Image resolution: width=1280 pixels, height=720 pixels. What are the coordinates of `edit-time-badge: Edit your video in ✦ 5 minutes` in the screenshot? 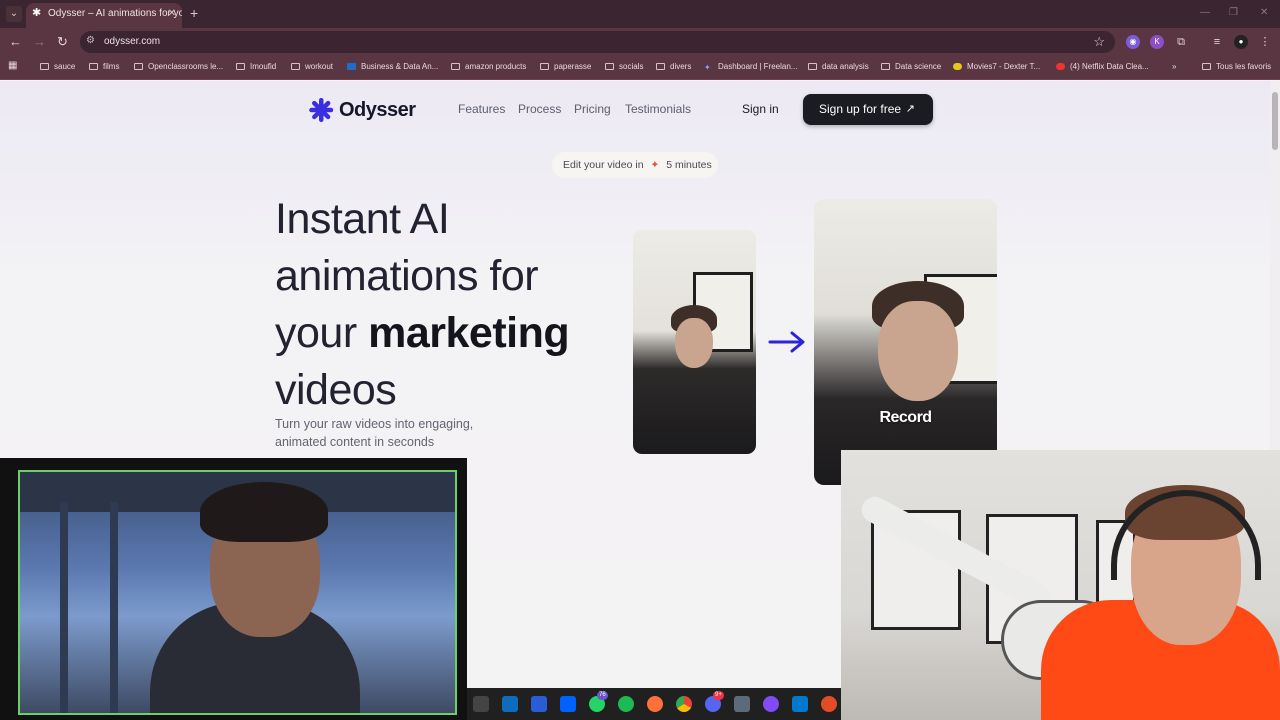 It's located at (635, 165).